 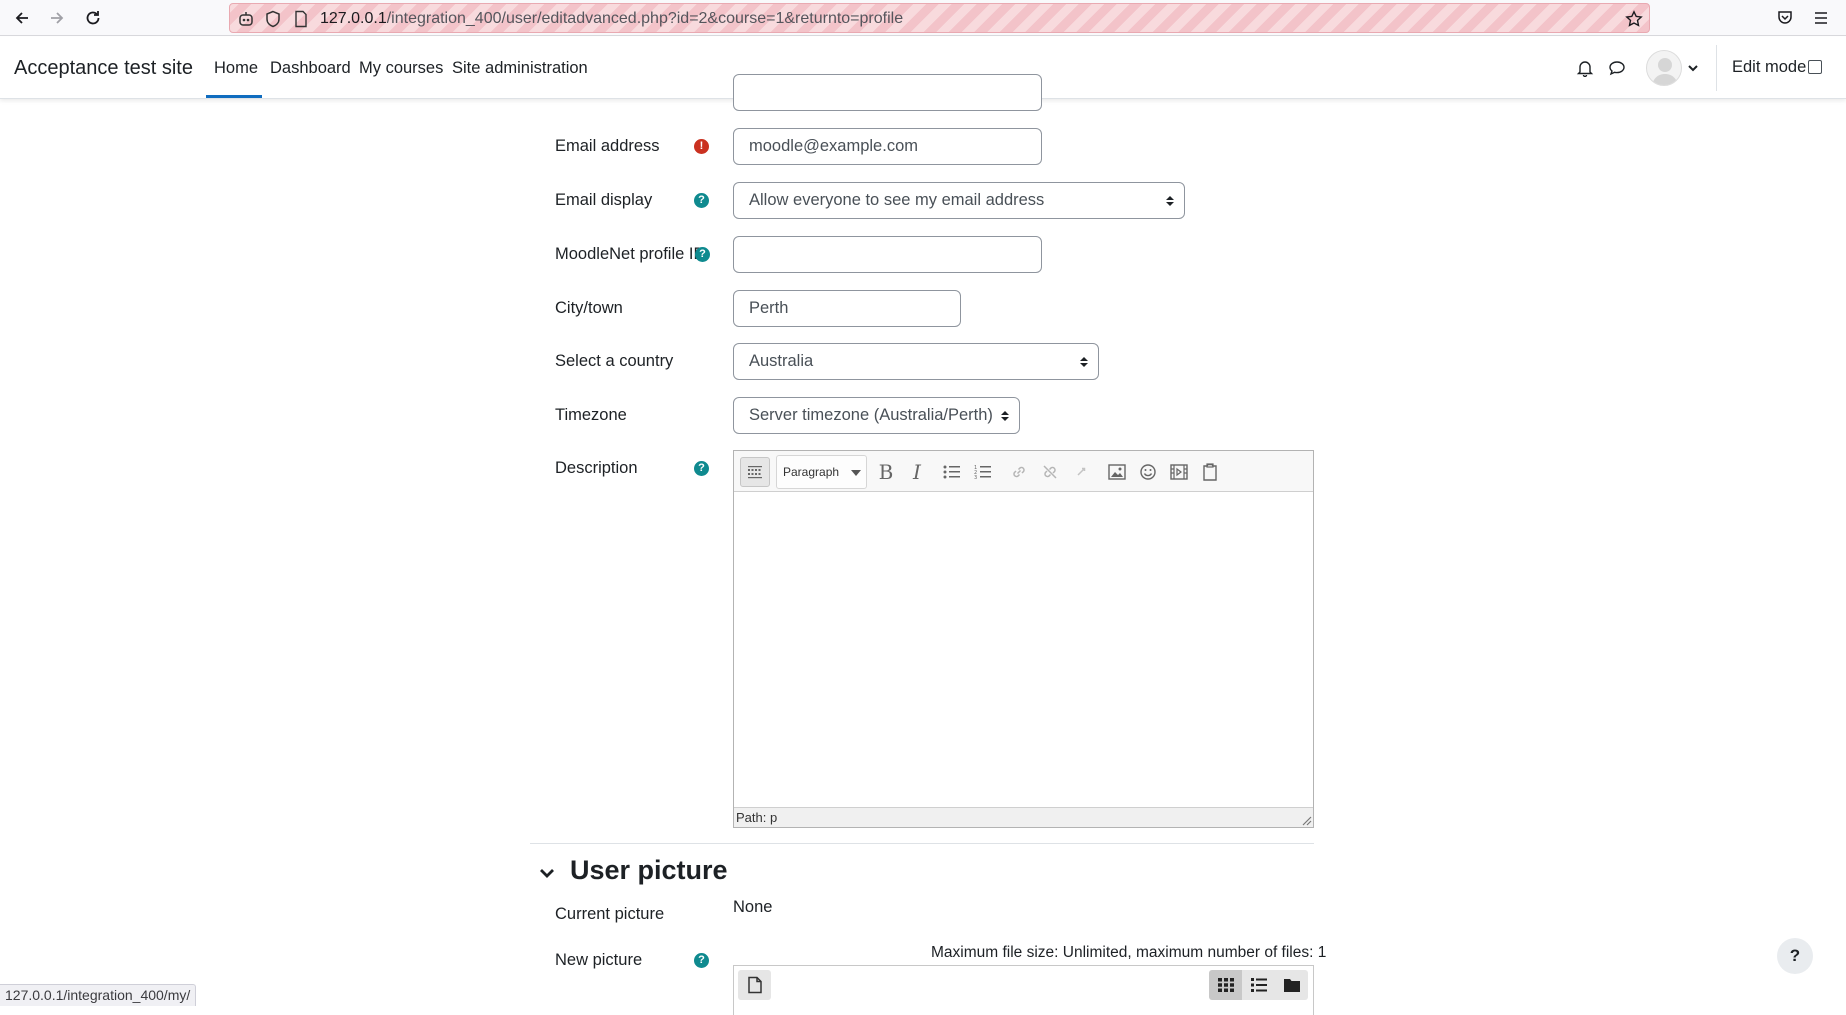 I want to click on editor-content-area, so click(x=1023, y=649).